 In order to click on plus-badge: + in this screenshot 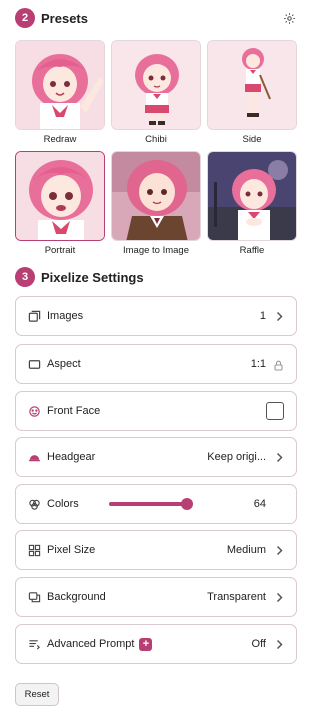, I will do `click(146, 644)`.